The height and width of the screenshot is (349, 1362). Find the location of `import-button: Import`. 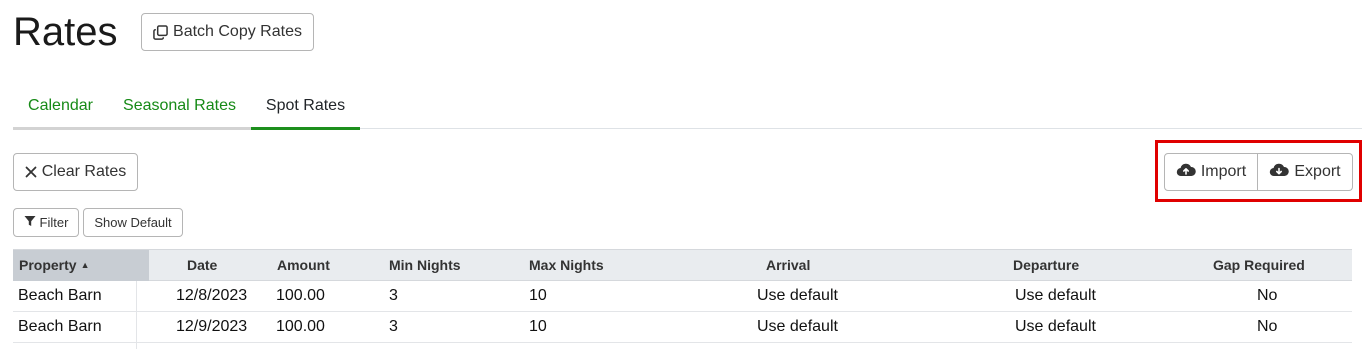

import-button: Import is located at coordinates (1211, 172).